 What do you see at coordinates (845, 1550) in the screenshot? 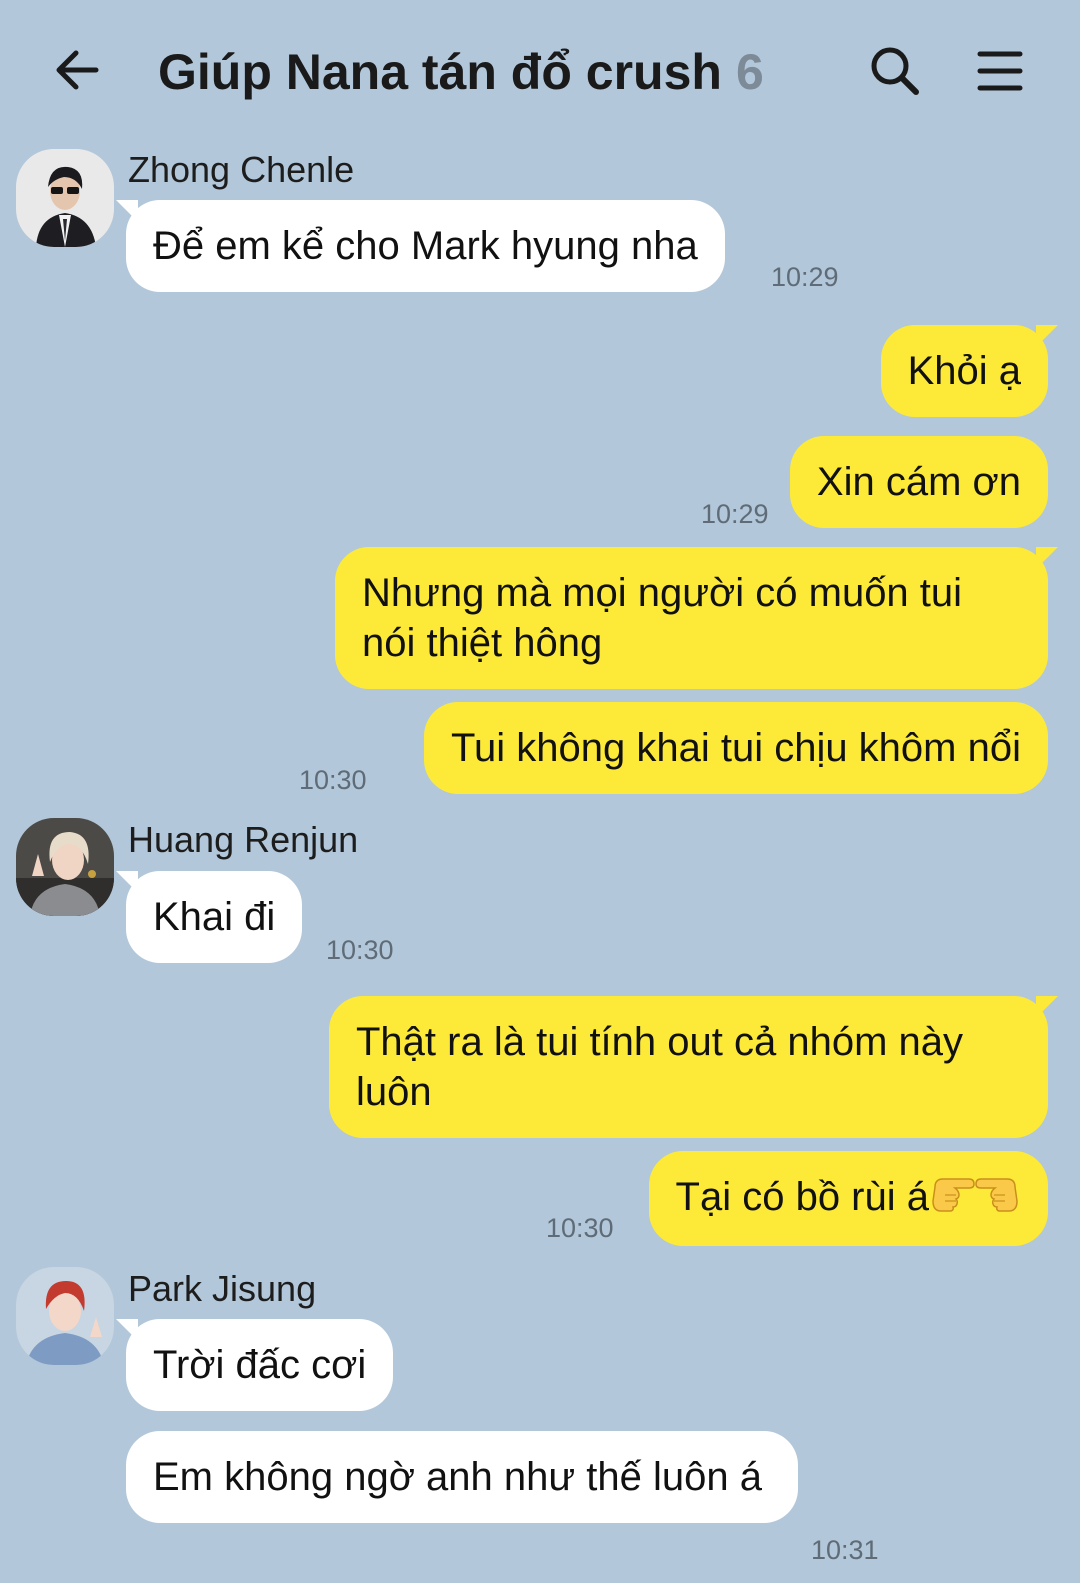
I see `message-time: 10:31` at bounding box center [845, 1550].